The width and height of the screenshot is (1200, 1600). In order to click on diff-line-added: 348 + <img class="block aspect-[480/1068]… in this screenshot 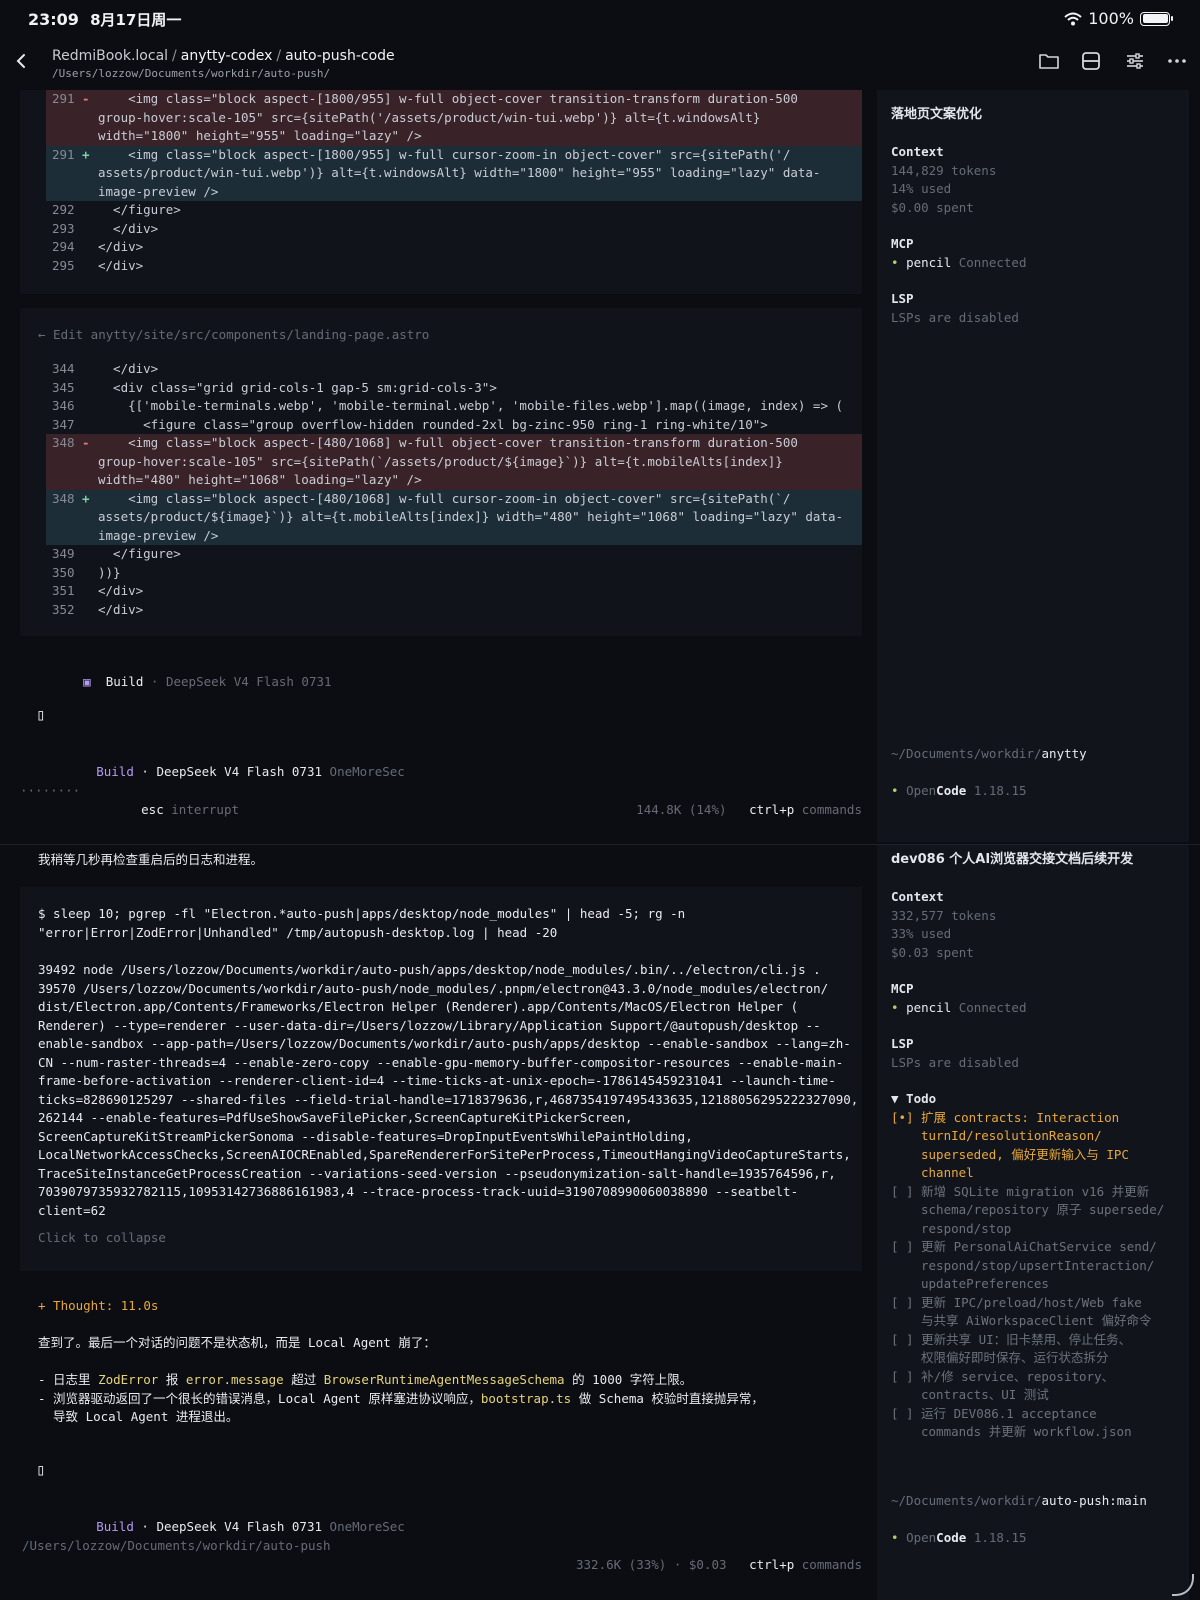, I will do `click(441, 498)`.